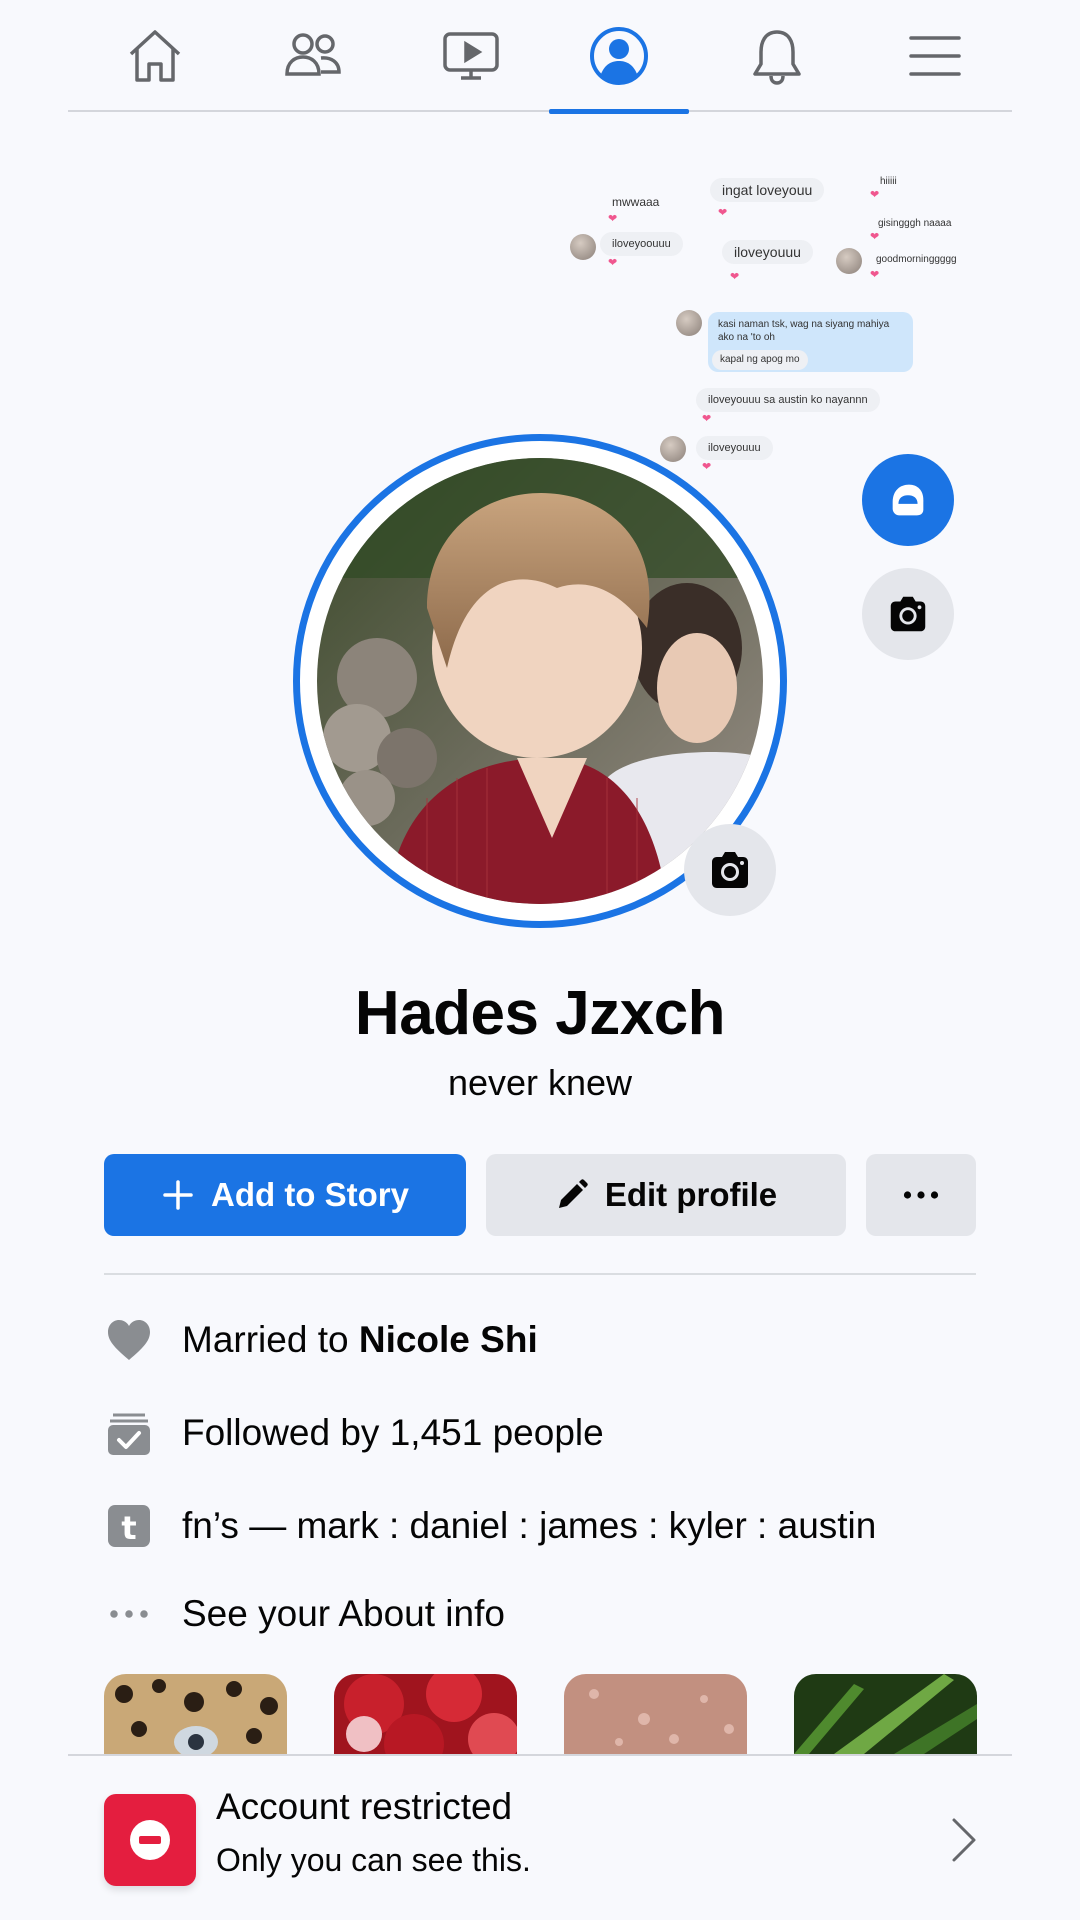 This screenshot has width=1080, height=1920. I want to click on tab-notifications, so click(777, 56).